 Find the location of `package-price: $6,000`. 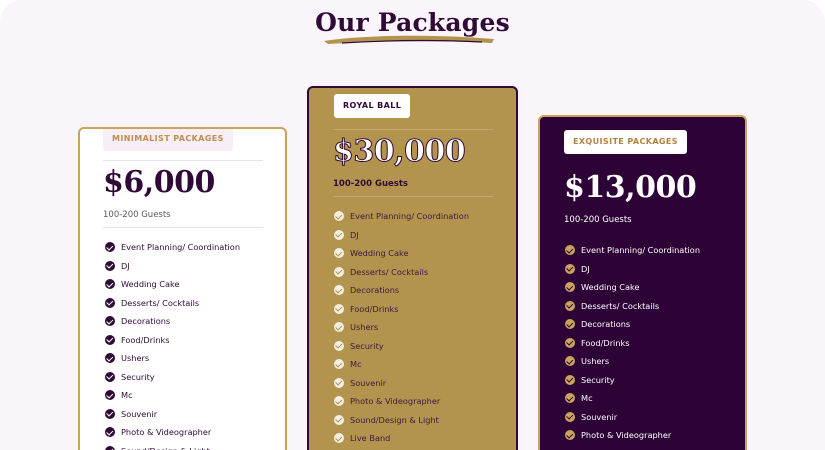

package-price: $6,000 is located at coordinates (159, 182).